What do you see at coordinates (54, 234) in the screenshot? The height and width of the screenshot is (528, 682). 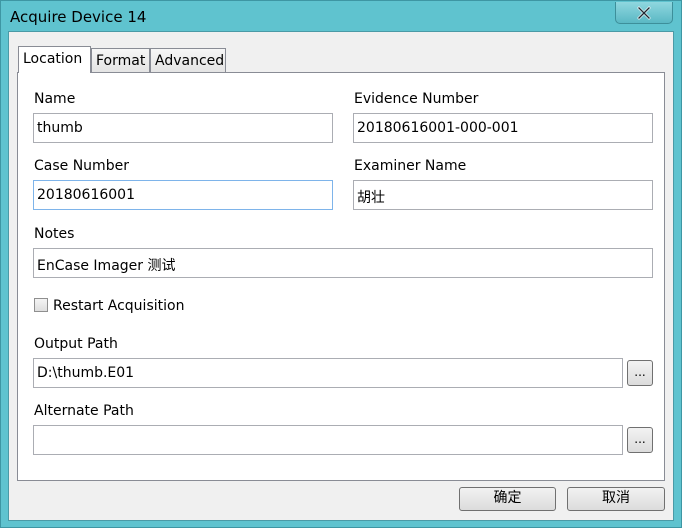 I see `notes-label: Notes` at bounding box center [54, 234].